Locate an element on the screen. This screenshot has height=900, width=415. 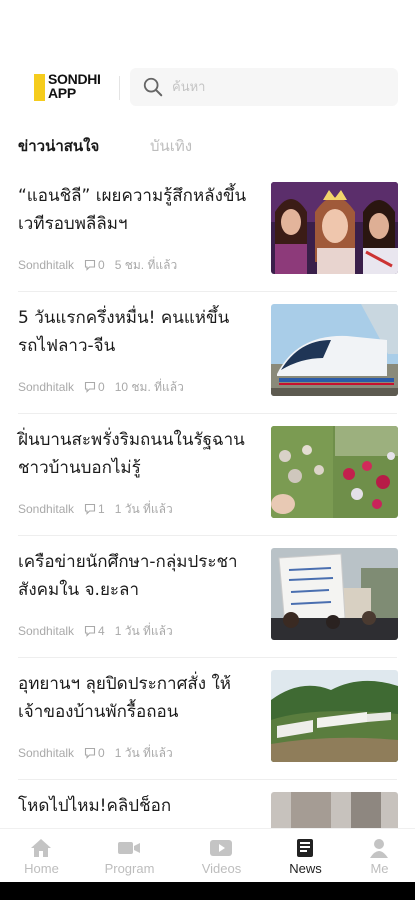
logo-line2: APP is located at coordinates (62, 93).